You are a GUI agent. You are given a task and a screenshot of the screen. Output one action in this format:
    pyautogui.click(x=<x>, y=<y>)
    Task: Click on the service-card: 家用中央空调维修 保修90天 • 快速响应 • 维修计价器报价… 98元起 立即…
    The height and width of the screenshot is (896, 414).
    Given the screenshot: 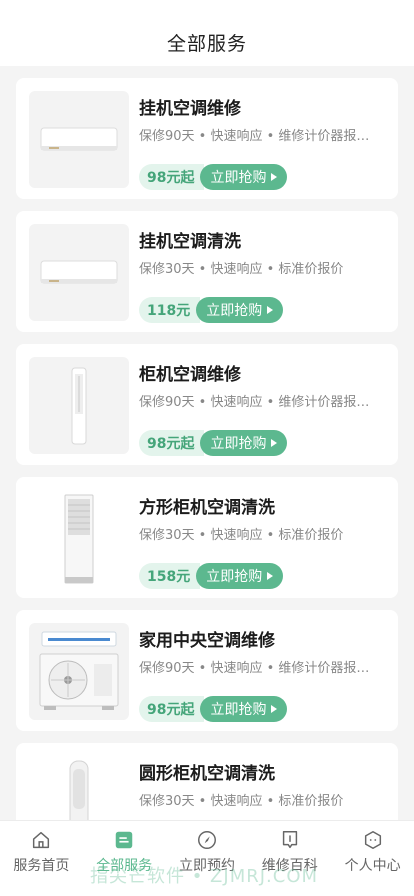 What is the action you would take?
    pyautogui.click(x=207, y=670)
    